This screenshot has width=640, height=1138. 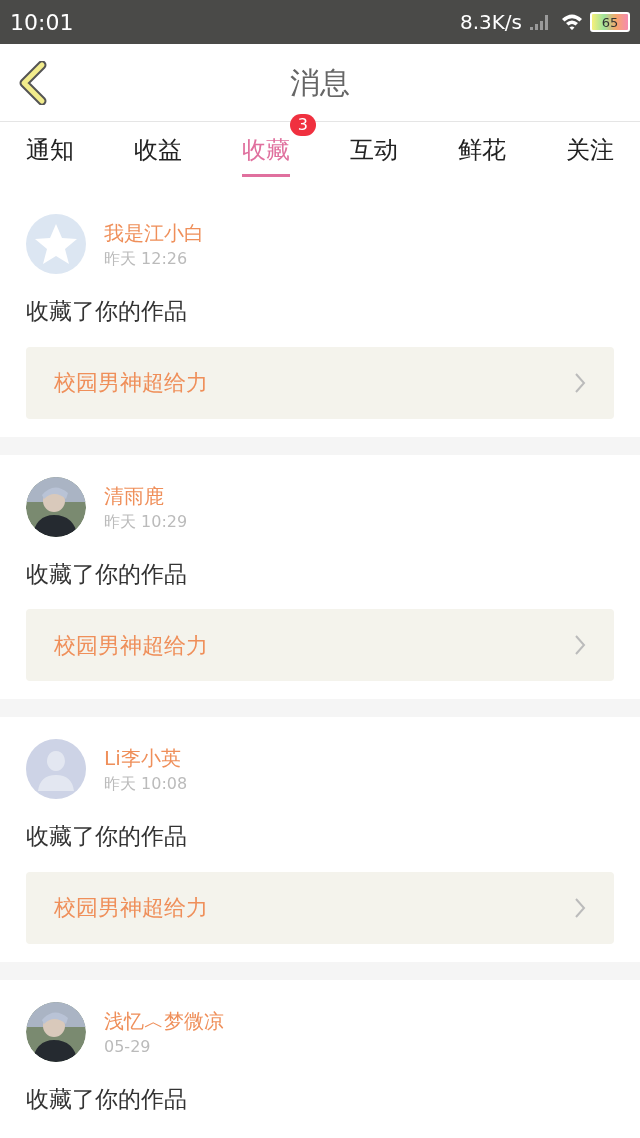 I want to click on message-time: 昨天 10:08, so click(x=146, y=784).